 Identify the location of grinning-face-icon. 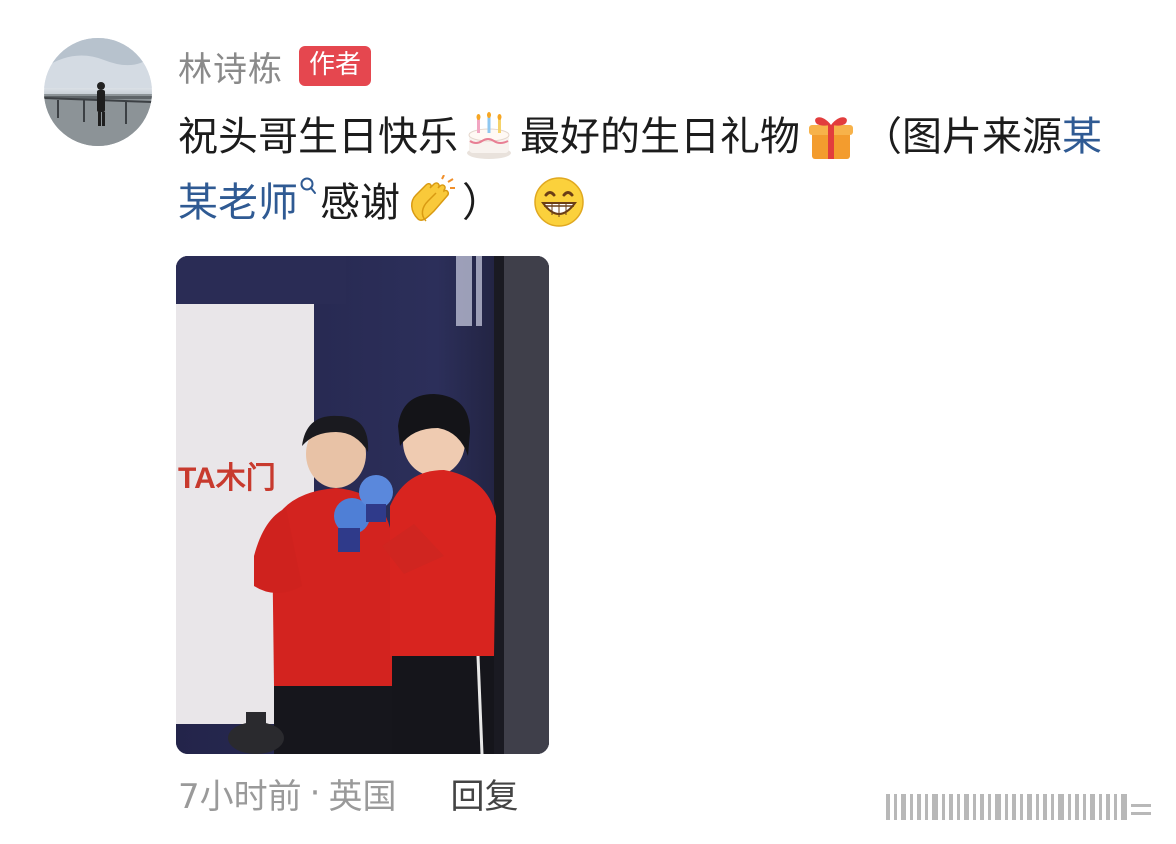
(559, 202).